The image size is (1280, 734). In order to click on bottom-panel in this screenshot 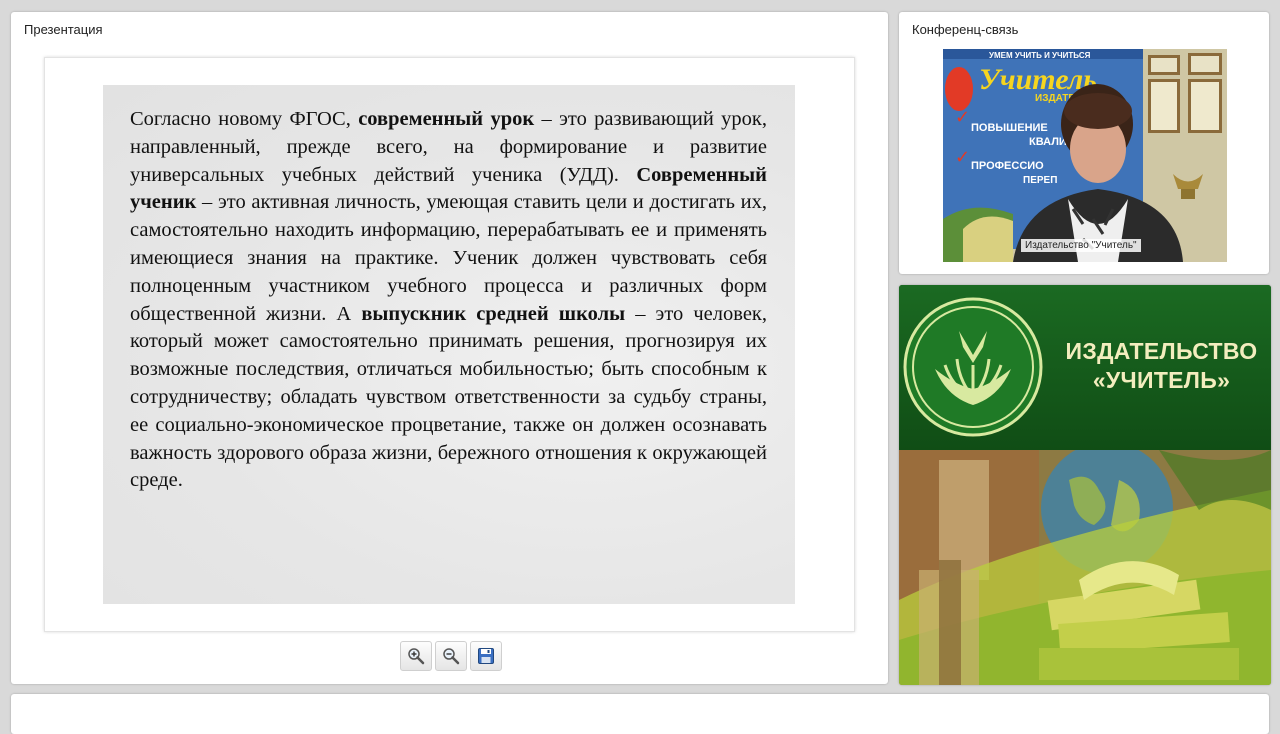, I will do `click(640, 714)`.